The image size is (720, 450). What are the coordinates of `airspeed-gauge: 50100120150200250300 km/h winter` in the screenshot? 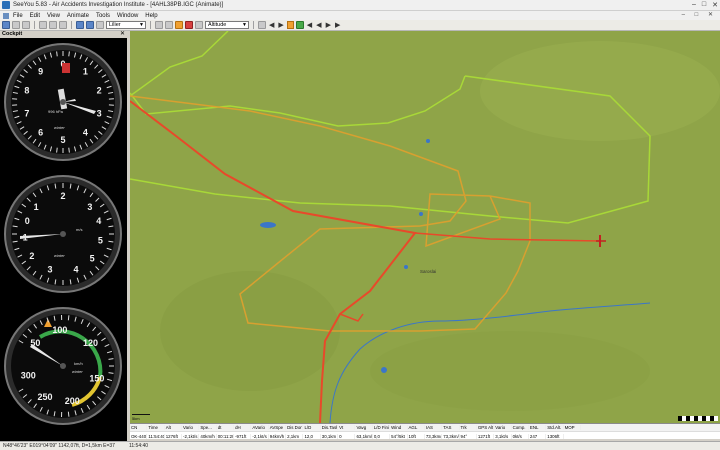 It's located at (63, 366).